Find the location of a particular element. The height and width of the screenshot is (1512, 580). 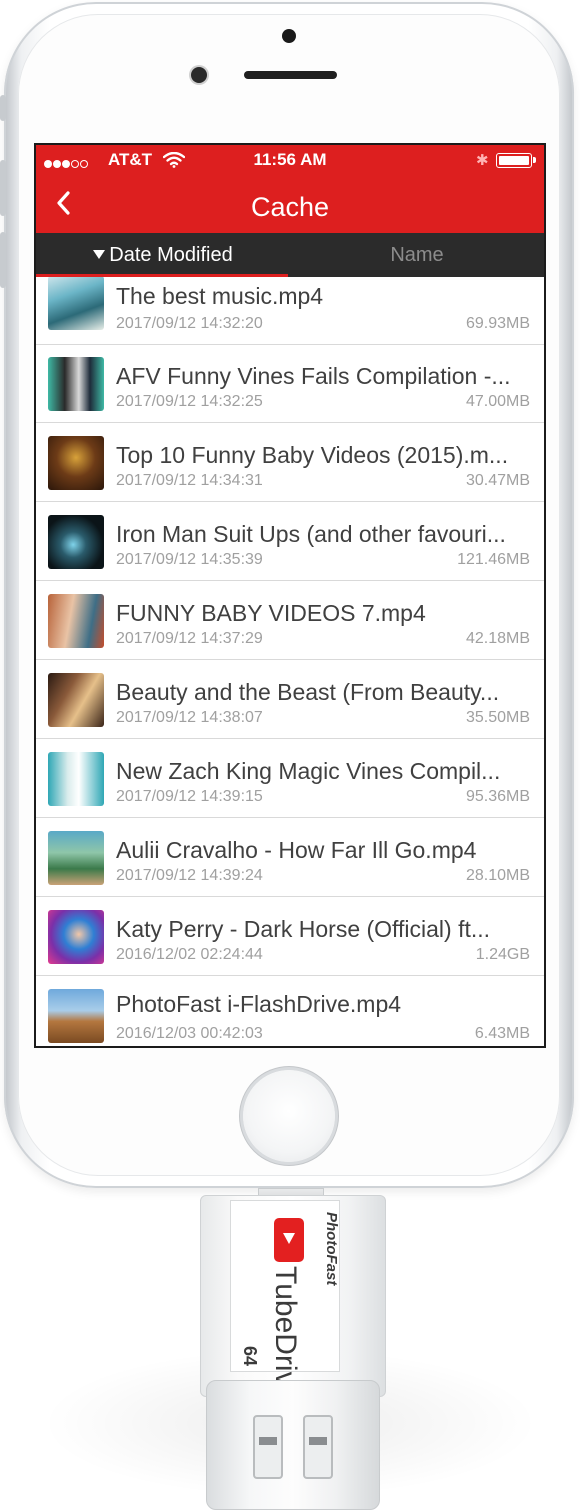

sort-tab-bar: Date Modified Name is located at coordinates (290, 255).